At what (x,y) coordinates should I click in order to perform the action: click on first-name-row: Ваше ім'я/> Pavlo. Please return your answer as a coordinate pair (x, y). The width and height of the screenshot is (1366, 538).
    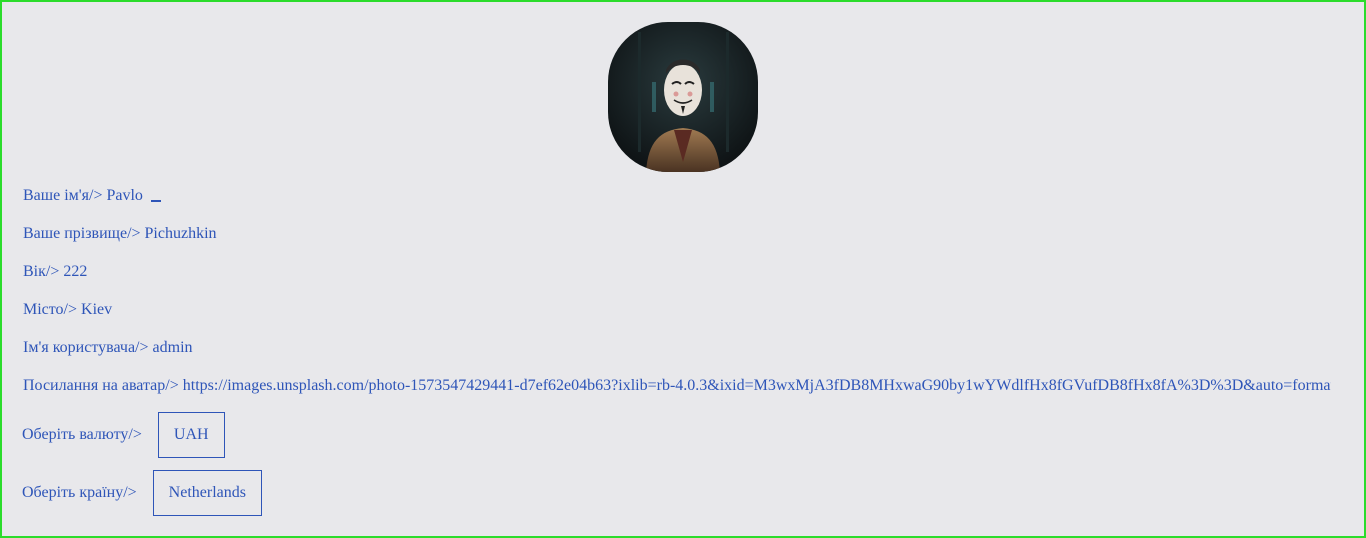
    Looking at the image, I should click on (92, 196).